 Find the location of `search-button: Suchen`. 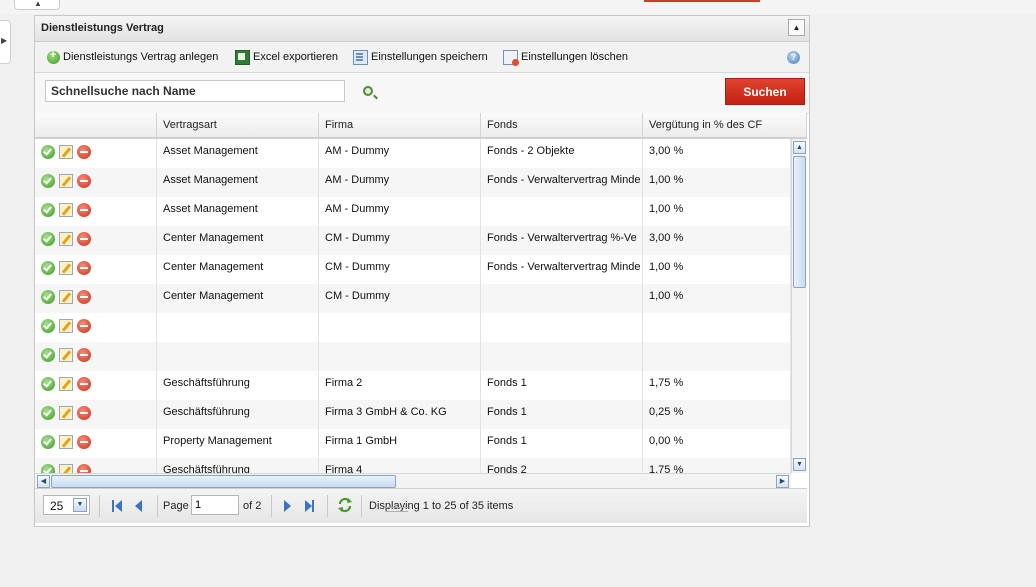

search-button: Suchen is located at coordinates (765, 91).